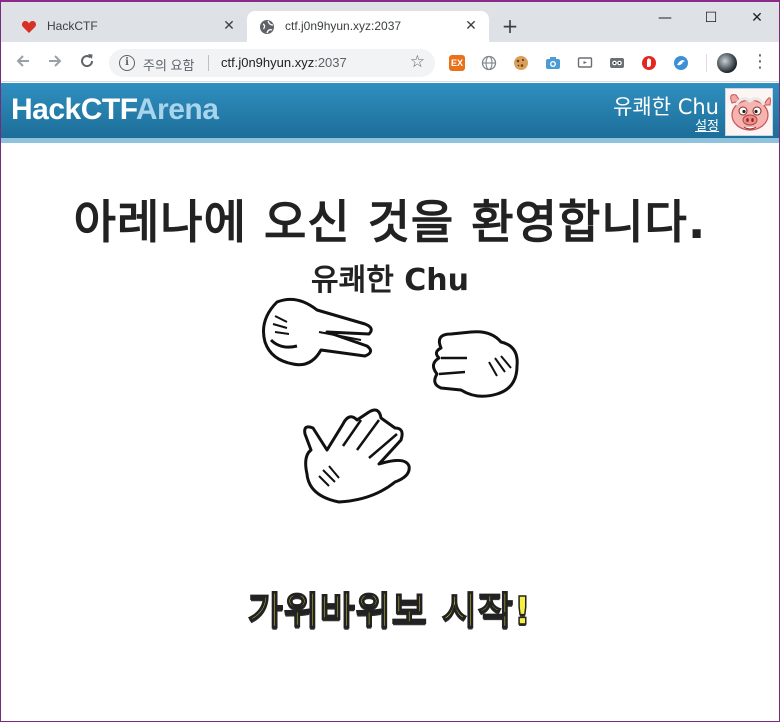 The height and width of the screenshot is (722, 780). I want to click on security-warning: 주의 요함, so click(168, 64).